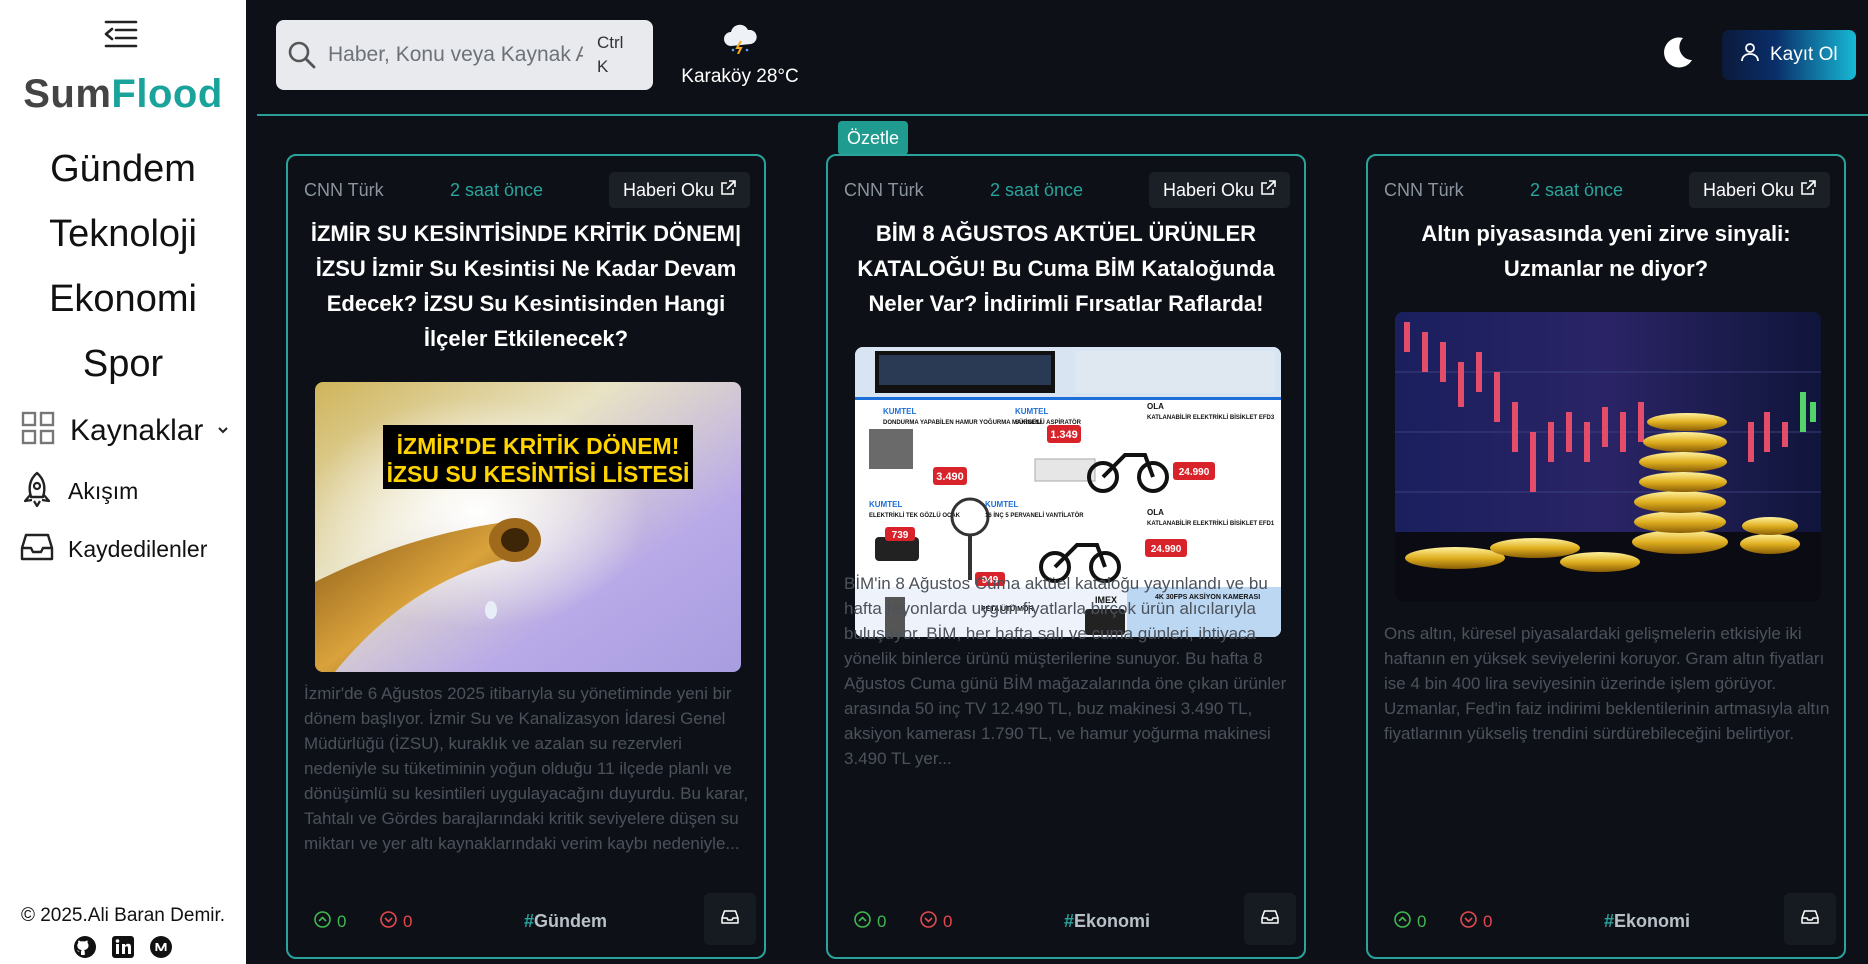  I want to click on nav-kaynaklar-label: Kaynaklar, so click(137, 430).